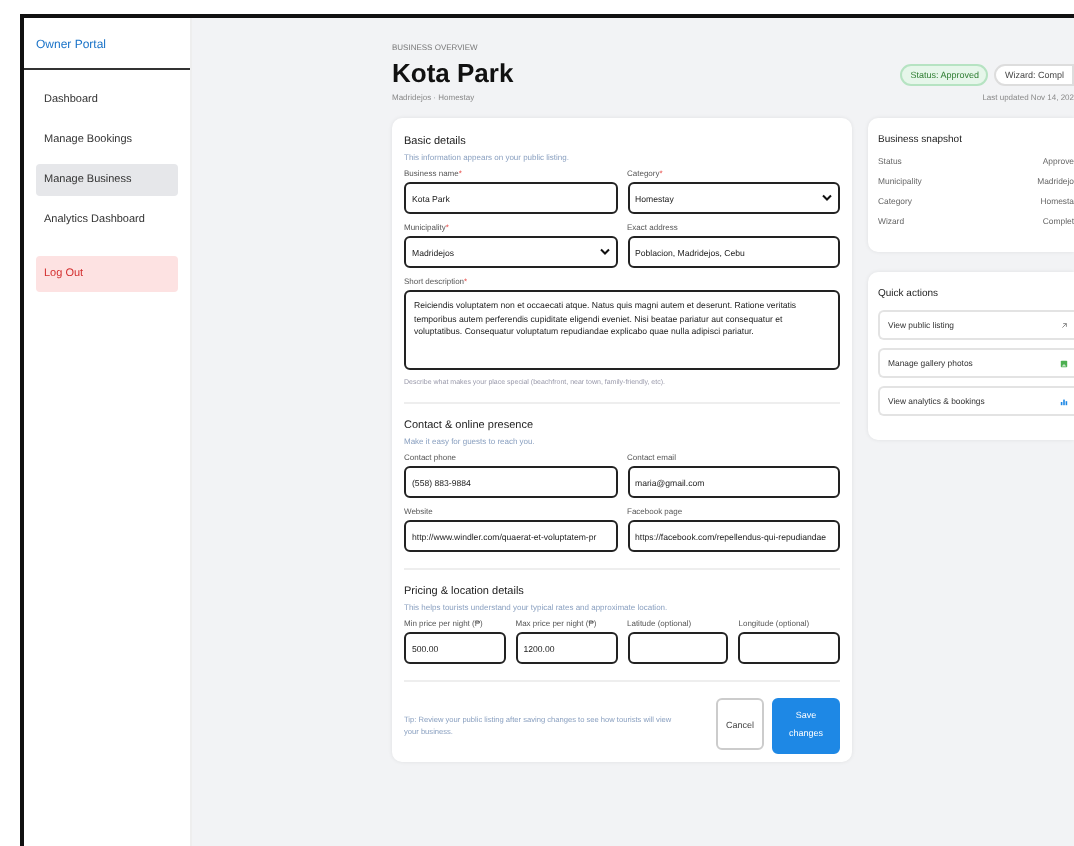 This screenshot has height=846, width=1074. I want to click on image-icon, so click(1064, 363).